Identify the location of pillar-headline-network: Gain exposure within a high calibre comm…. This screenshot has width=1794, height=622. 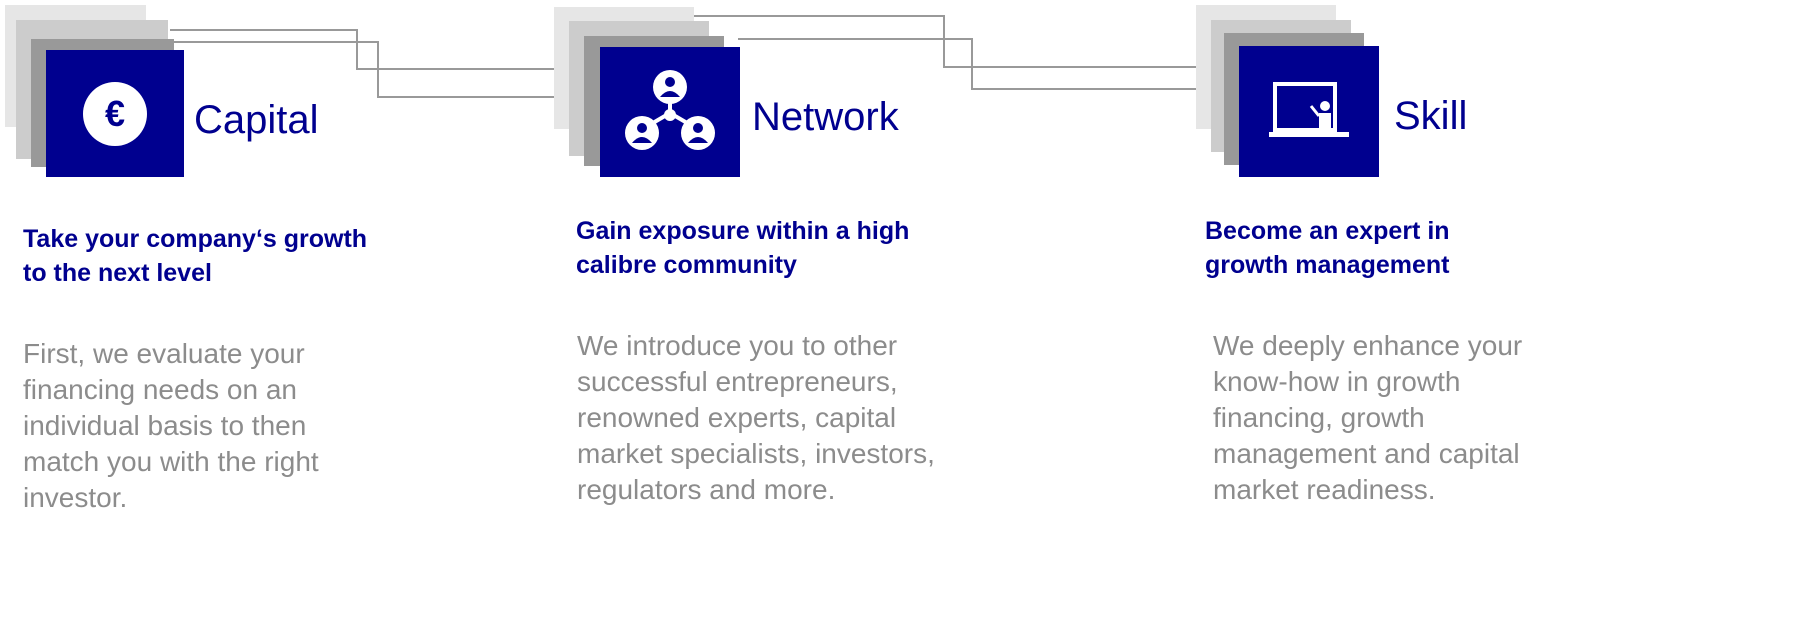
(743, 248).